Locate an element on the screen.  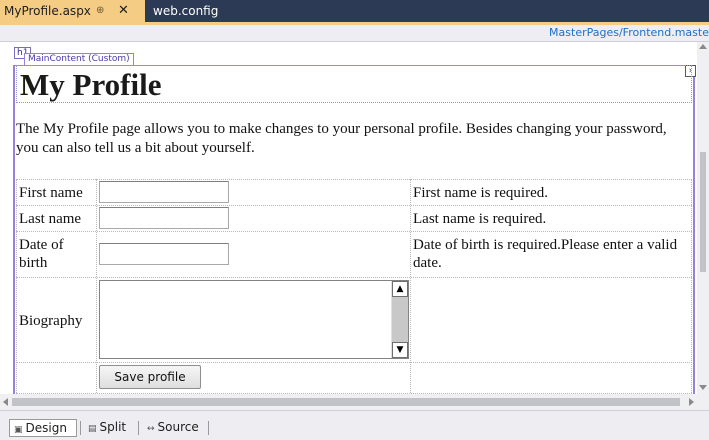
scrollbar-corner is located at coordinates (703, 402).